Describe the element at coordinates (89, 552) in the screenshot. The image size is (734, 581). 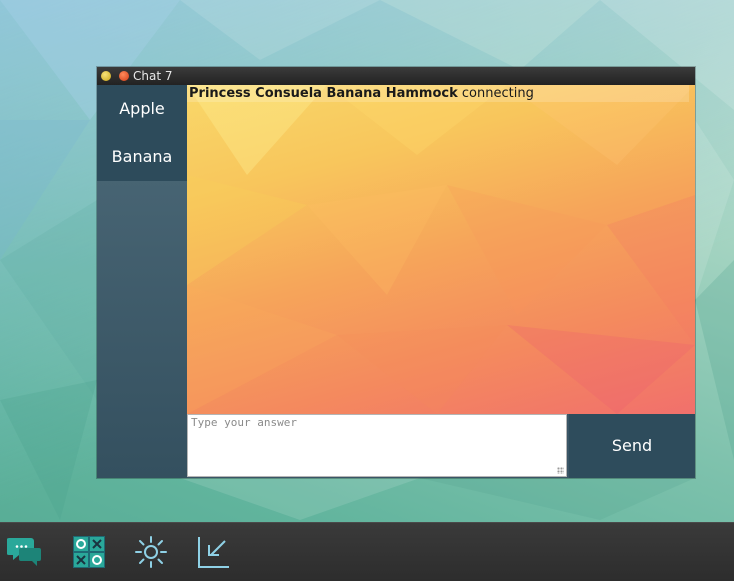
I see `tic-tac-toe-icon` at that location.